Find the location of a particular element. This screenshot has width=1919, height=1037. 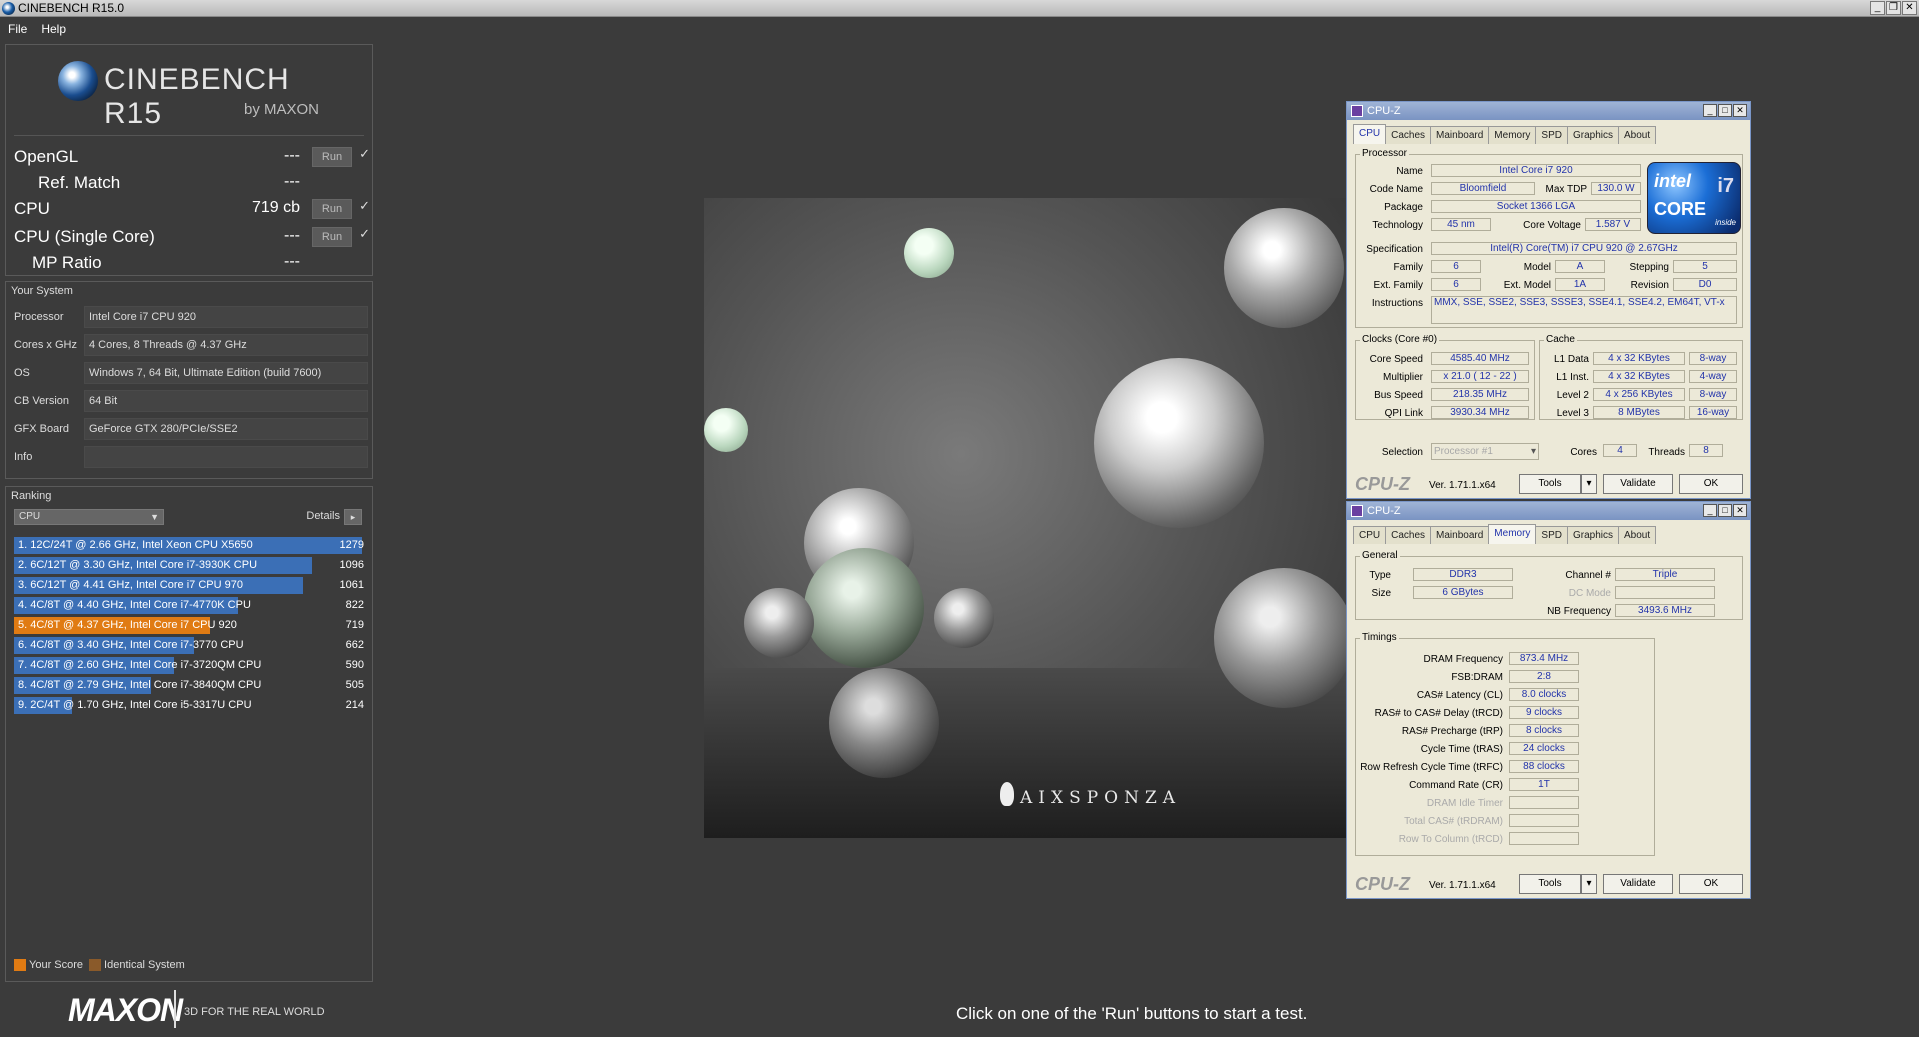

opengl-checkbox: ✓ is located at coordinates (364, 154).